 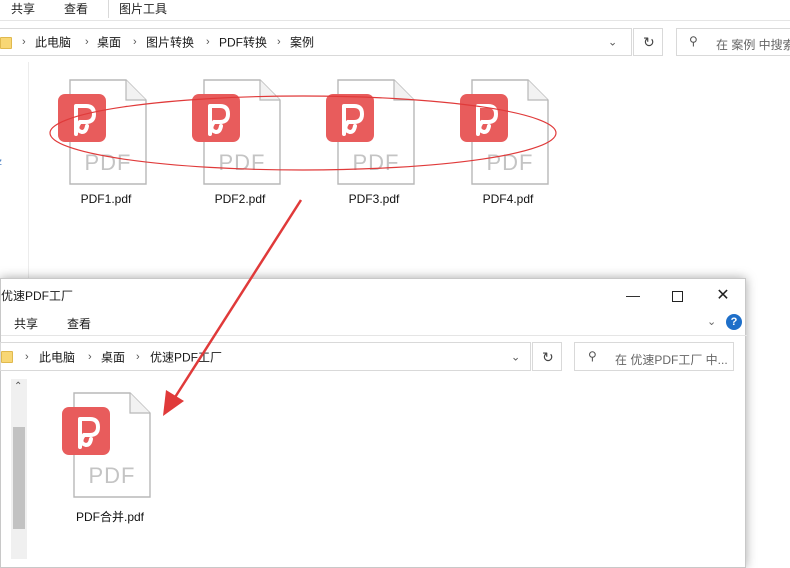 What do you see at coordinates (302, 42) in the screenshot?
I see `breadcrumb-item: 案例` at bounding box center [302, 42].